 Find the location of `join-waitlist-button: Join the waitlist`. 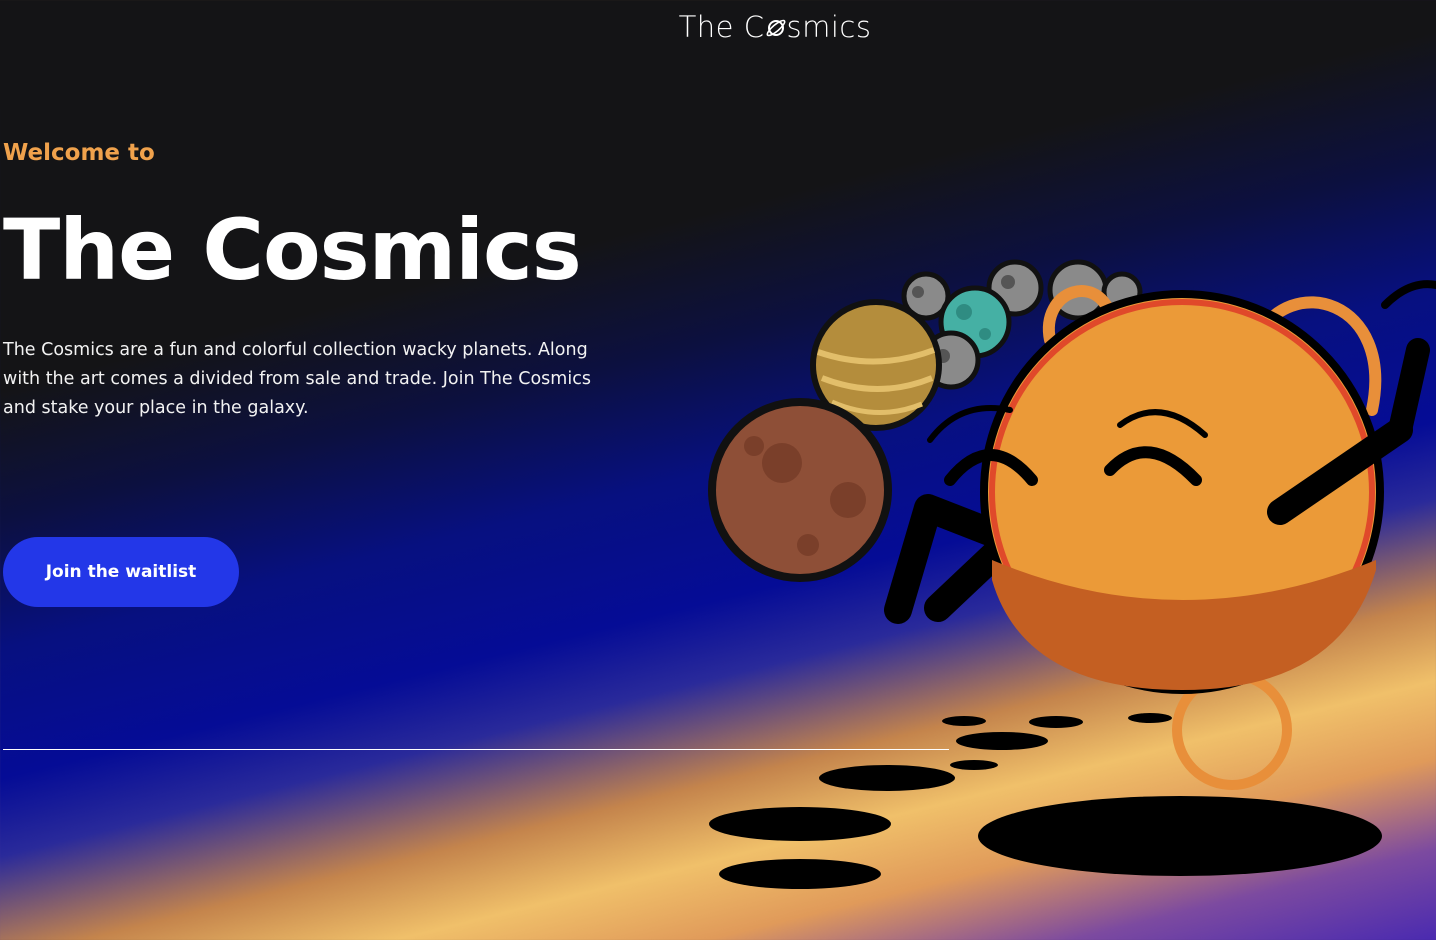

join-waitlist-button: Join the waitlist is located at coordinates (121, 572).